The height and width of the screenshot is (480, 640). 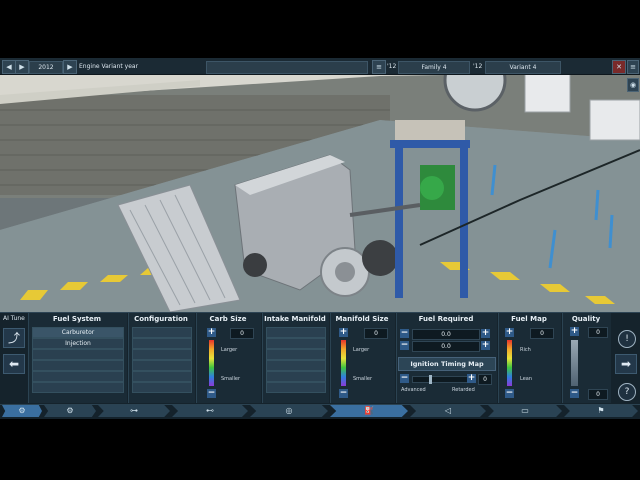 What do you see at coordinates (211, 363) in the screenshot?
I see `carb-size-slider` at bounding box center [211, 363].